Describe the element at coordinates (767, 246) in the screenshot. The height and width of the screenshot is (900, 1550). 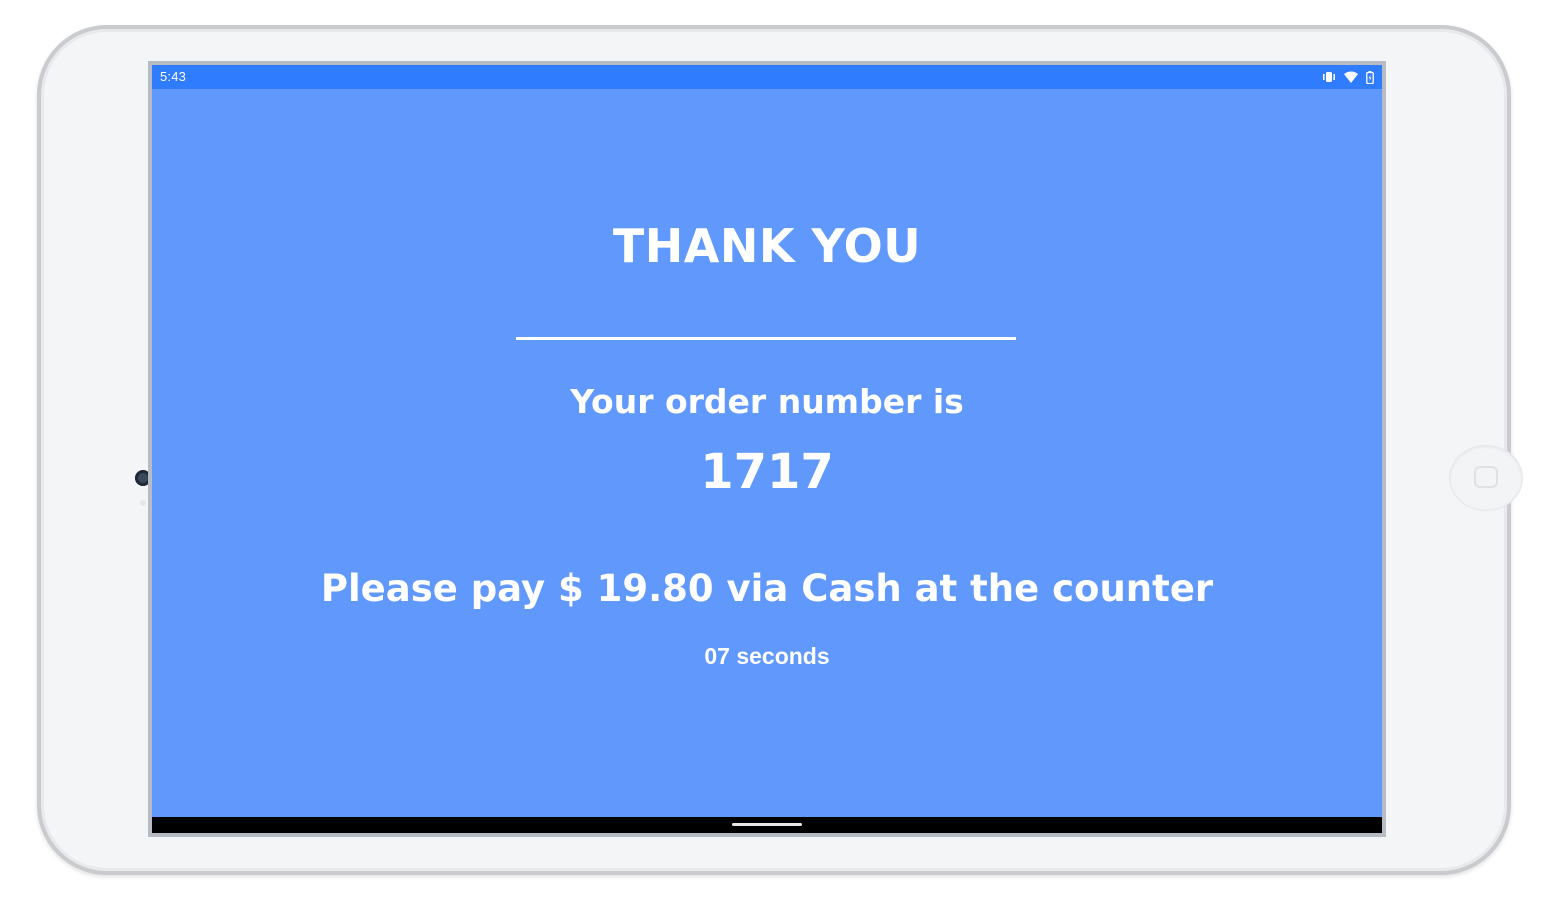
I see `thank-you-title: THANK YOU` at that location.